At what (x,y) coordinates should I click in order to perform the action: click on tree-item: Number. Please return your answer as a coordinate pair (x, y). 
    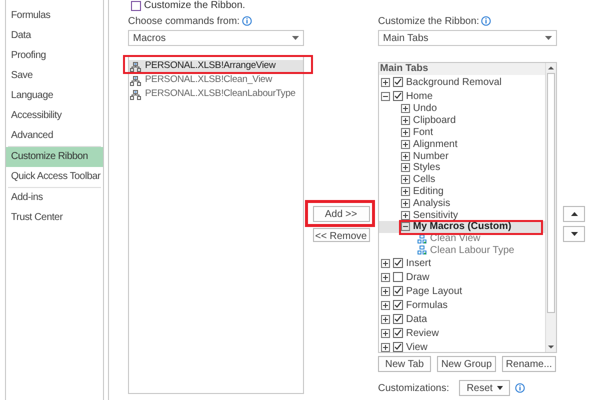
    Looking at the image, I should click on (462, 156).